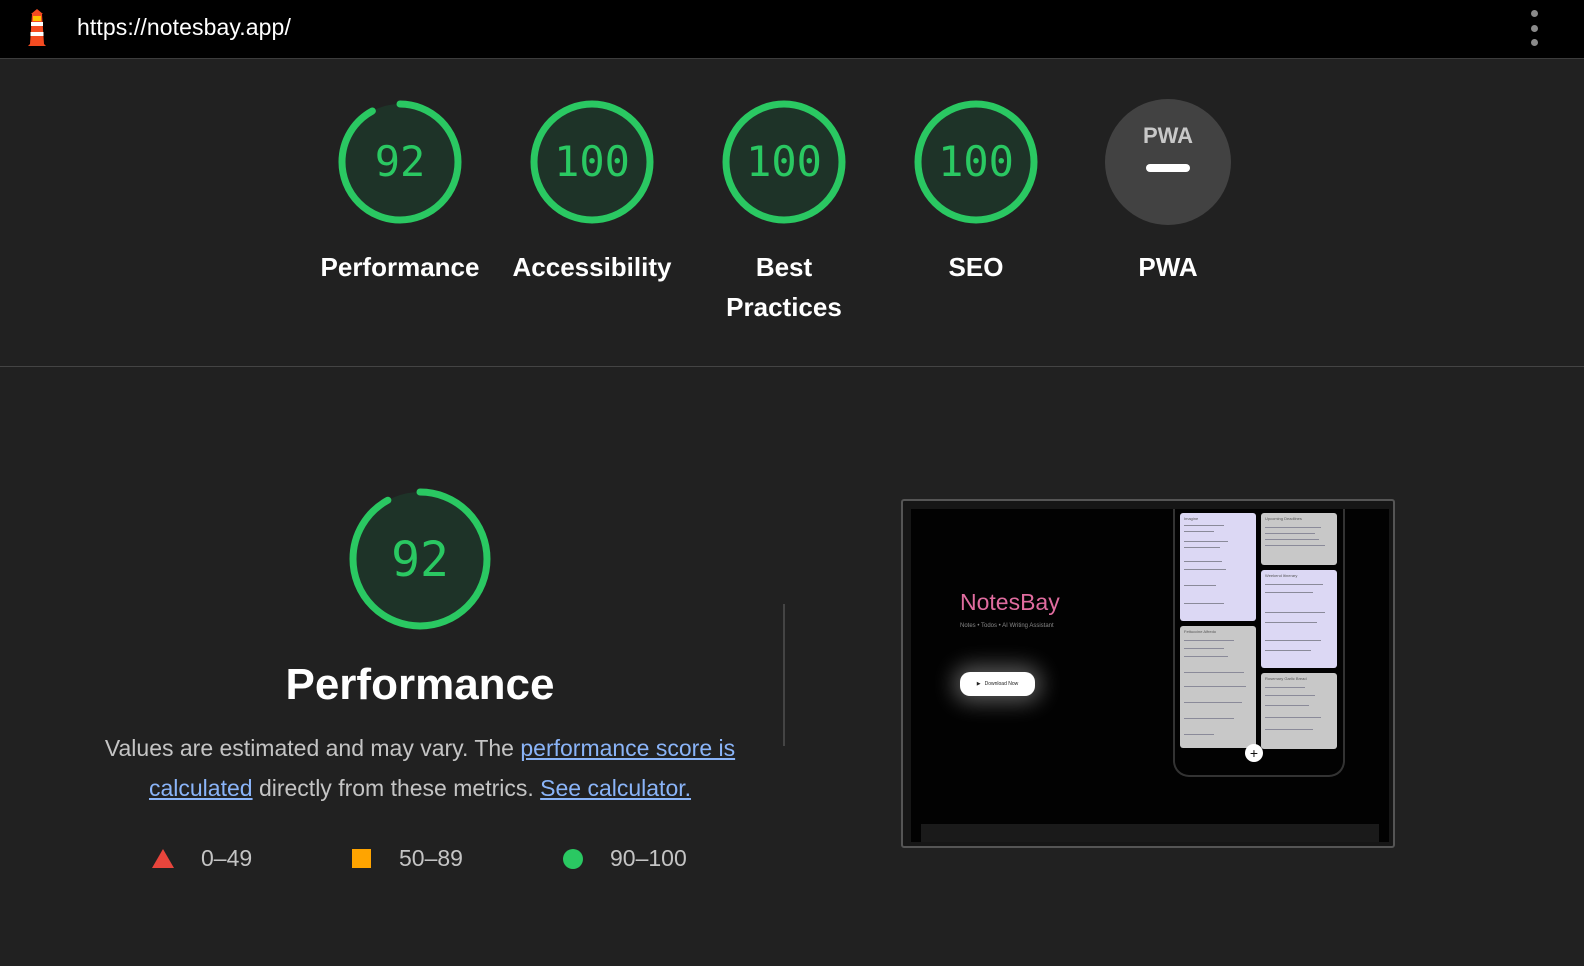 Image resolution: width=1584 pixels, height=966 pixels. I want to click on accessibility-gauge-ring: 100, so click(592, 162).